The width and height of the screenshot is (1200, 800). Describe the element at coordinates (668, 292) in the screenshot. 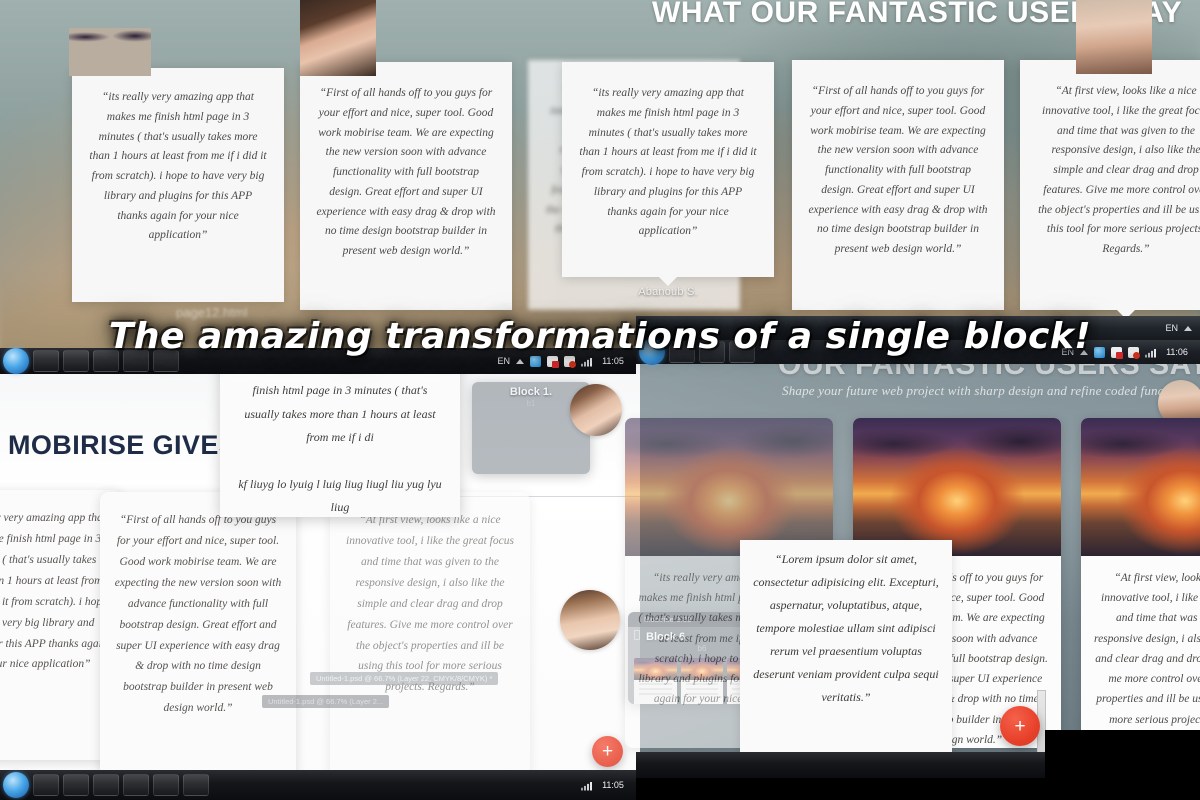

I see `testimonial-author: Abanoub S.` at that location.